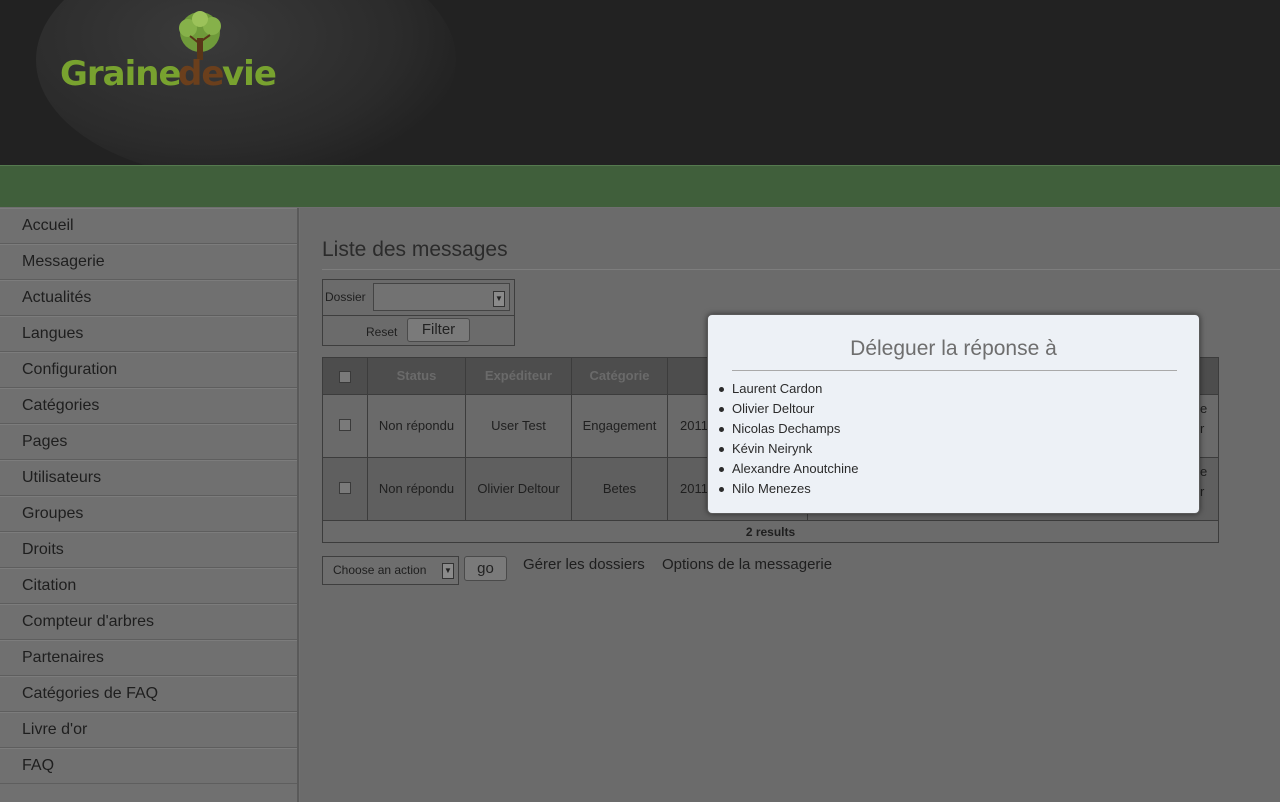 The width and height of the screenshot is (1280, 802). I want to click on go-button: go, so click(485, 568).